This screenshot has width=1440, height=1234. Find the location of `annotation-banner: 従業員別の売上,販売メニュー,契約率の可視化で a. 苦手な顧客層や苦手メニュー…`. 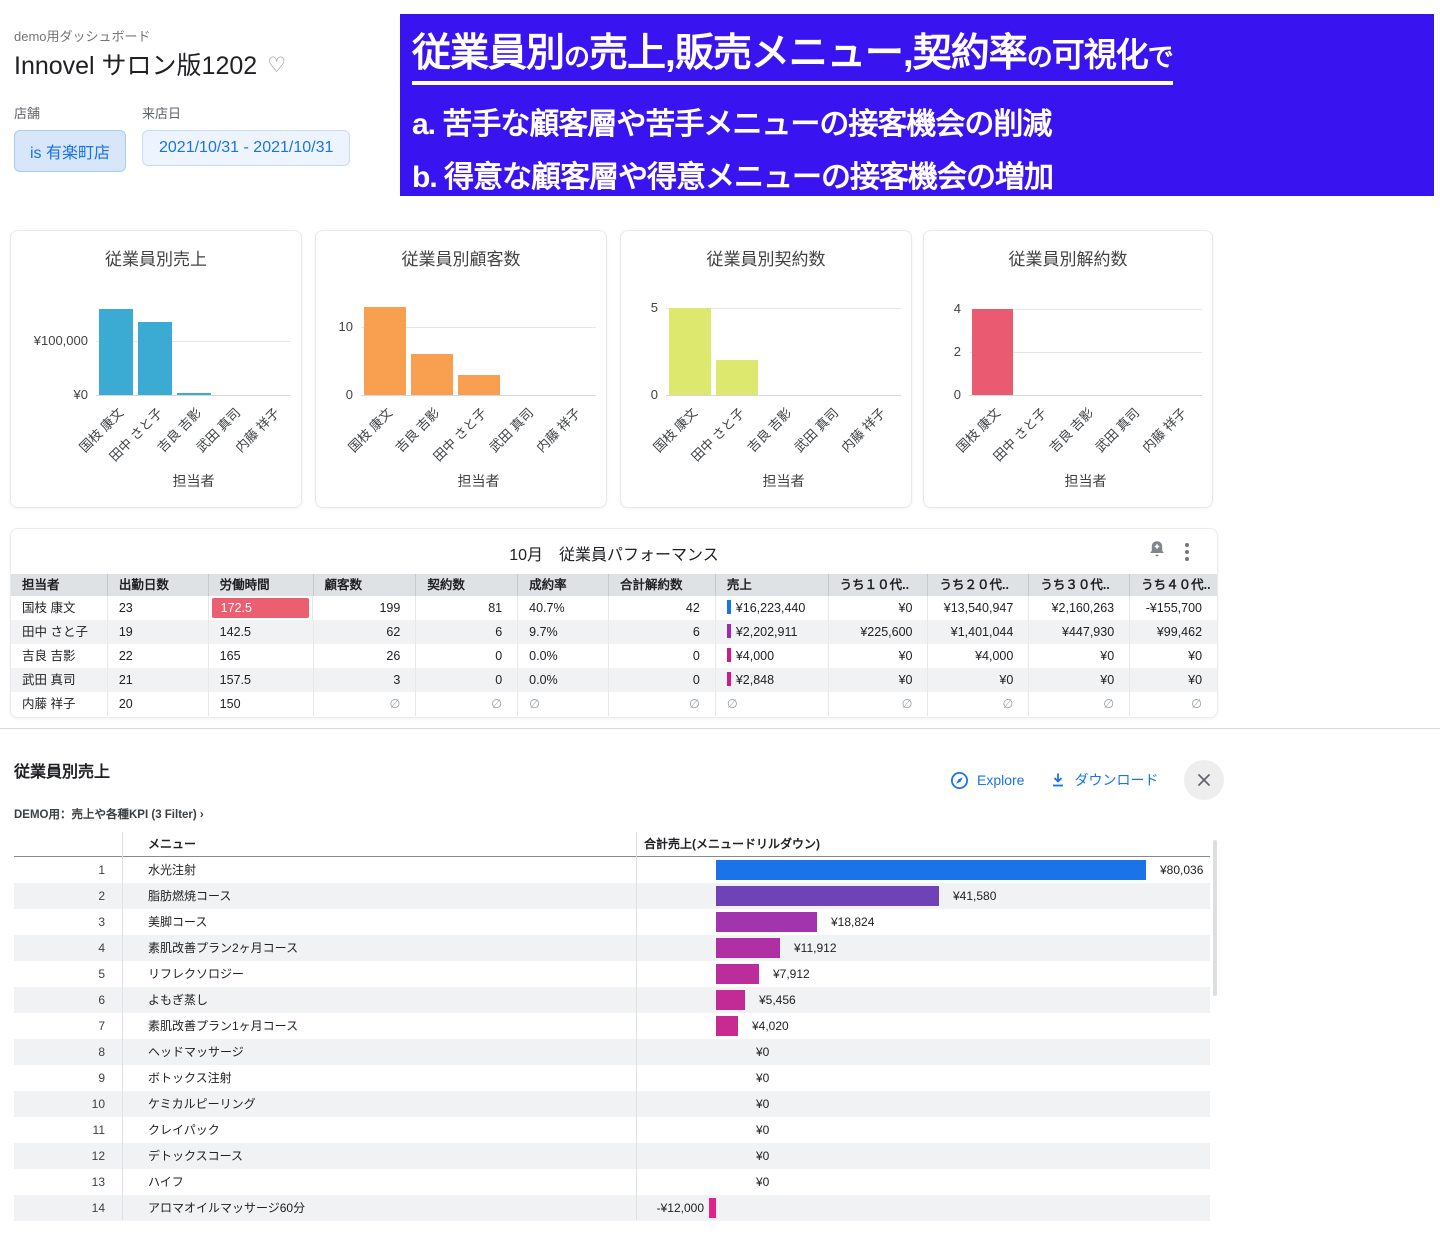

annotation-banner: 従業員別の売上,販売メニュー,契約率の可視化で a. 苦手な顧客層や苦手メニュー… is located at coordinates (917, 105).